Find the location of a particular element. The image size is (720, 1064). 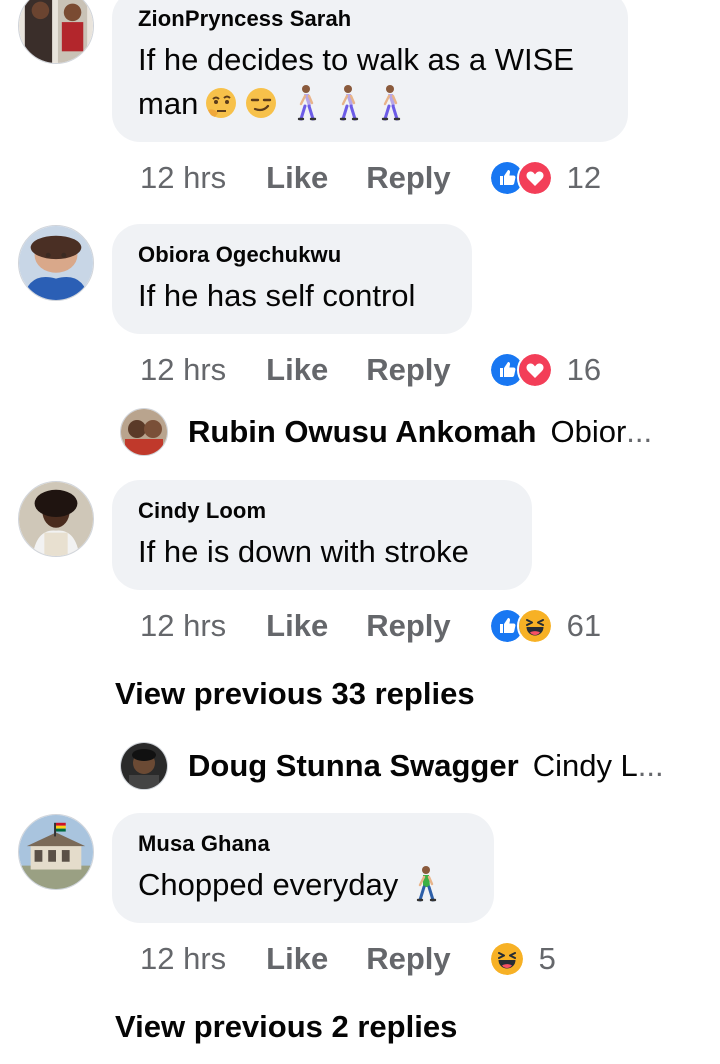

comment-author: Musa Ghana is located at coordinates (303, 844).